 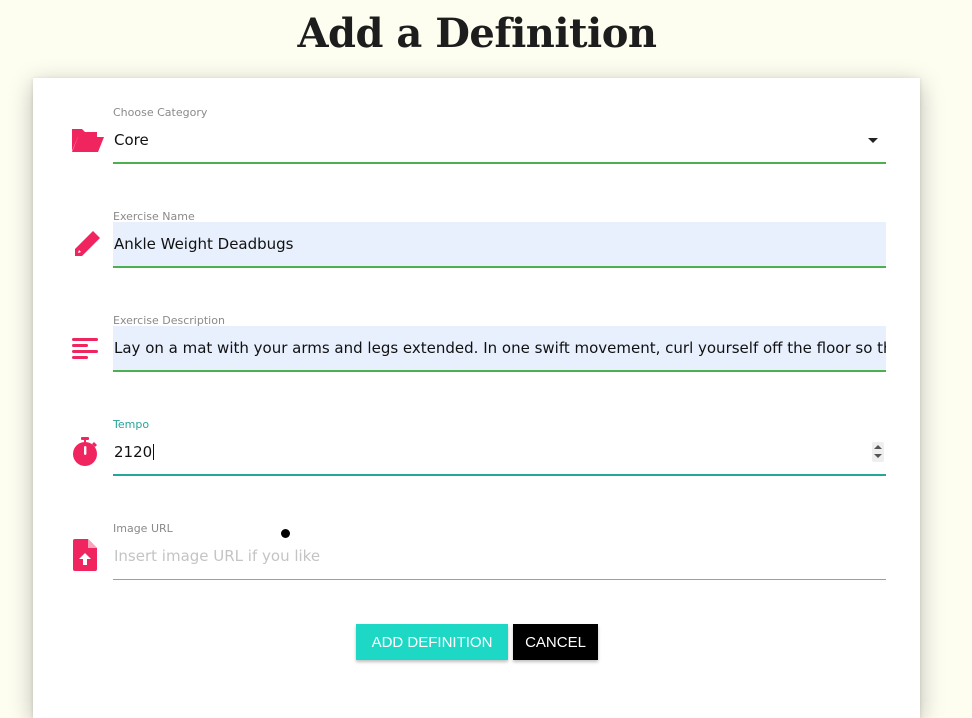 What do you see at coordinates (87, 140) in the screenshot?
I see `folder-open-icon` at bounding box center [87, 140].